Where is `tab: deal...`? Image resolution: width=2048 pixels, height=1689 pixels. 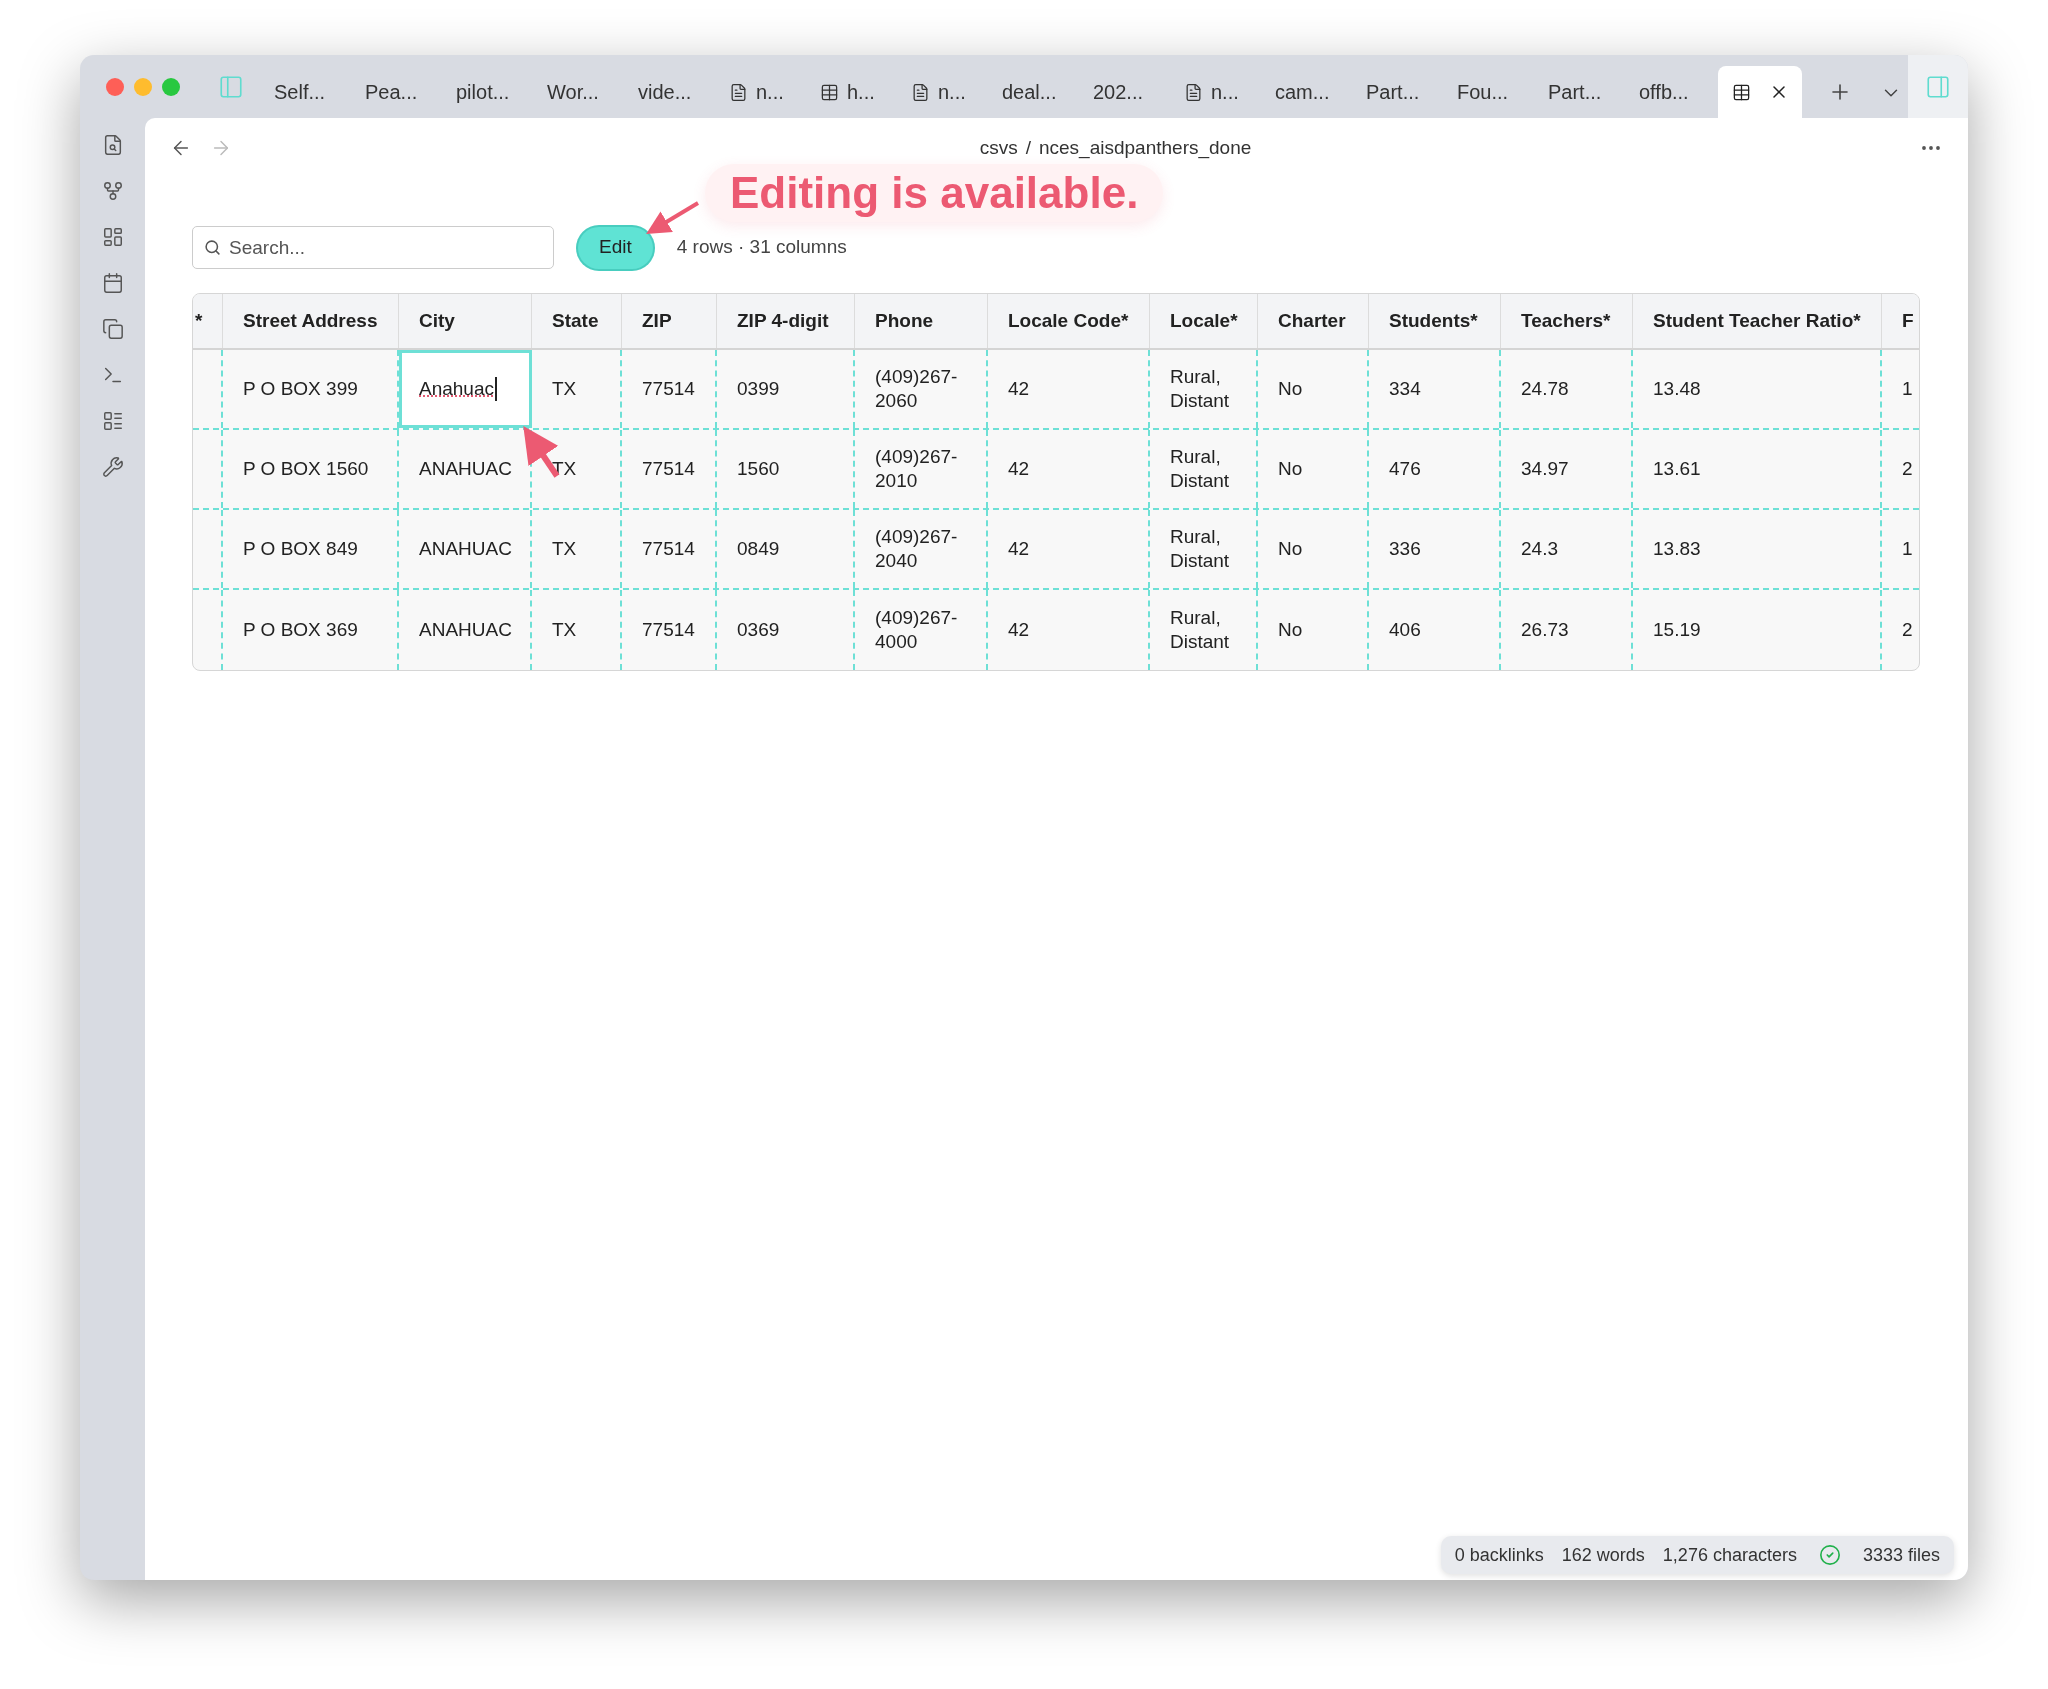 tab: deal... is located at coordinates (1035, 92).